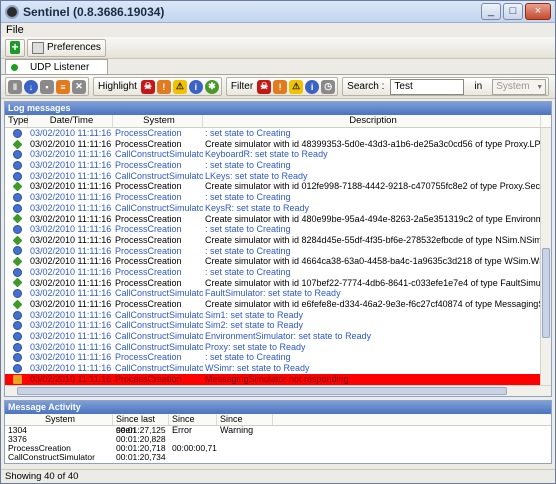 This screenshot has height=484, width=556. I want to click on col-system: System, so click(158, 121).